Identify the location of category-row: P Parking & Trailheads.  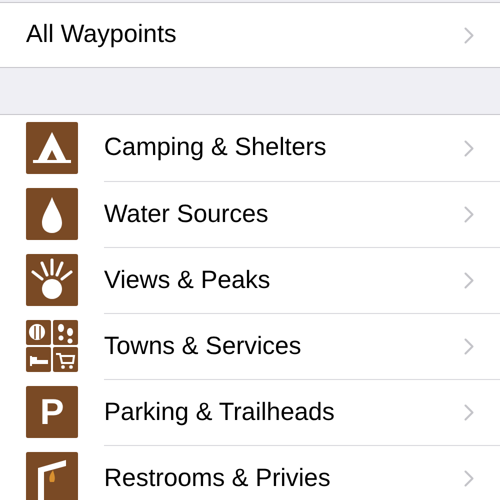
(250, 412).